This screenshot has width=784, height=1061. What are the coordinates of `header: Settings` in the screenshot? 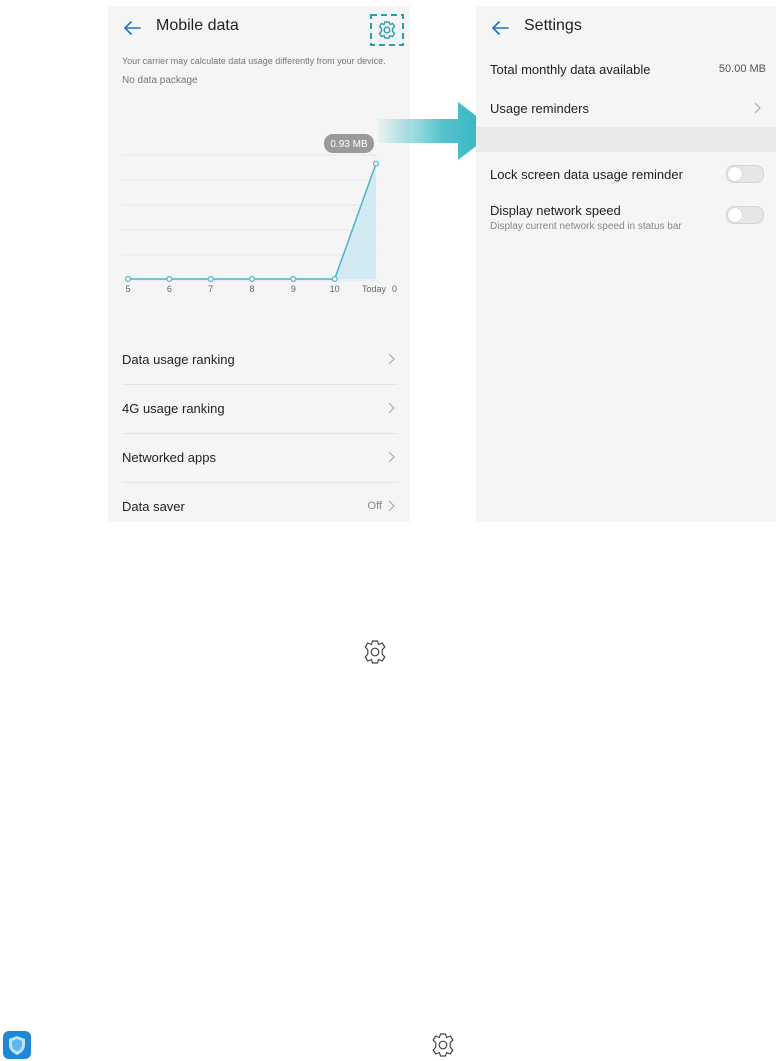 It's located at (626, 28).